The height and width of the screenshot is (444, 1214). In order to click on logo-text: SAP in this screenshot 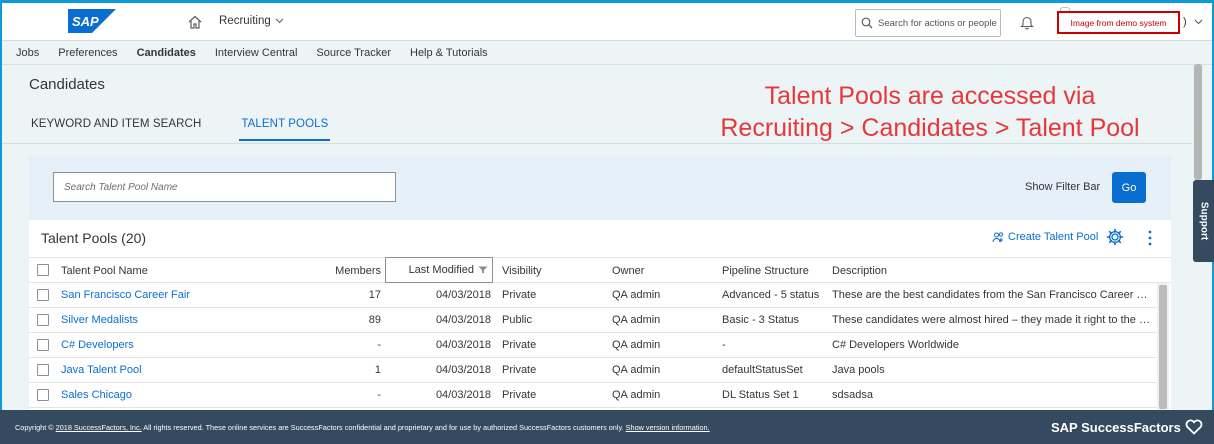, I will do `click(85, 21)`.